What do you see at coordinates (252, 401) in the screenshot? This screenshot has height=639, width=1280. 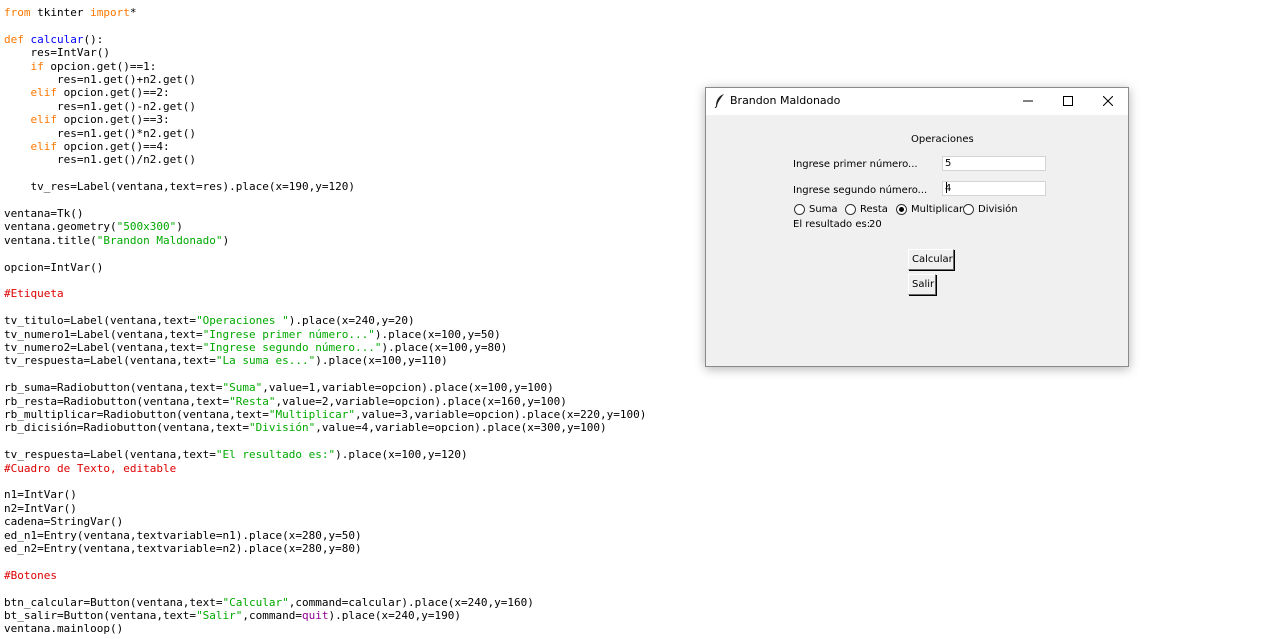 I see `code-token: "Resta"` at bounding box center [252, 401].